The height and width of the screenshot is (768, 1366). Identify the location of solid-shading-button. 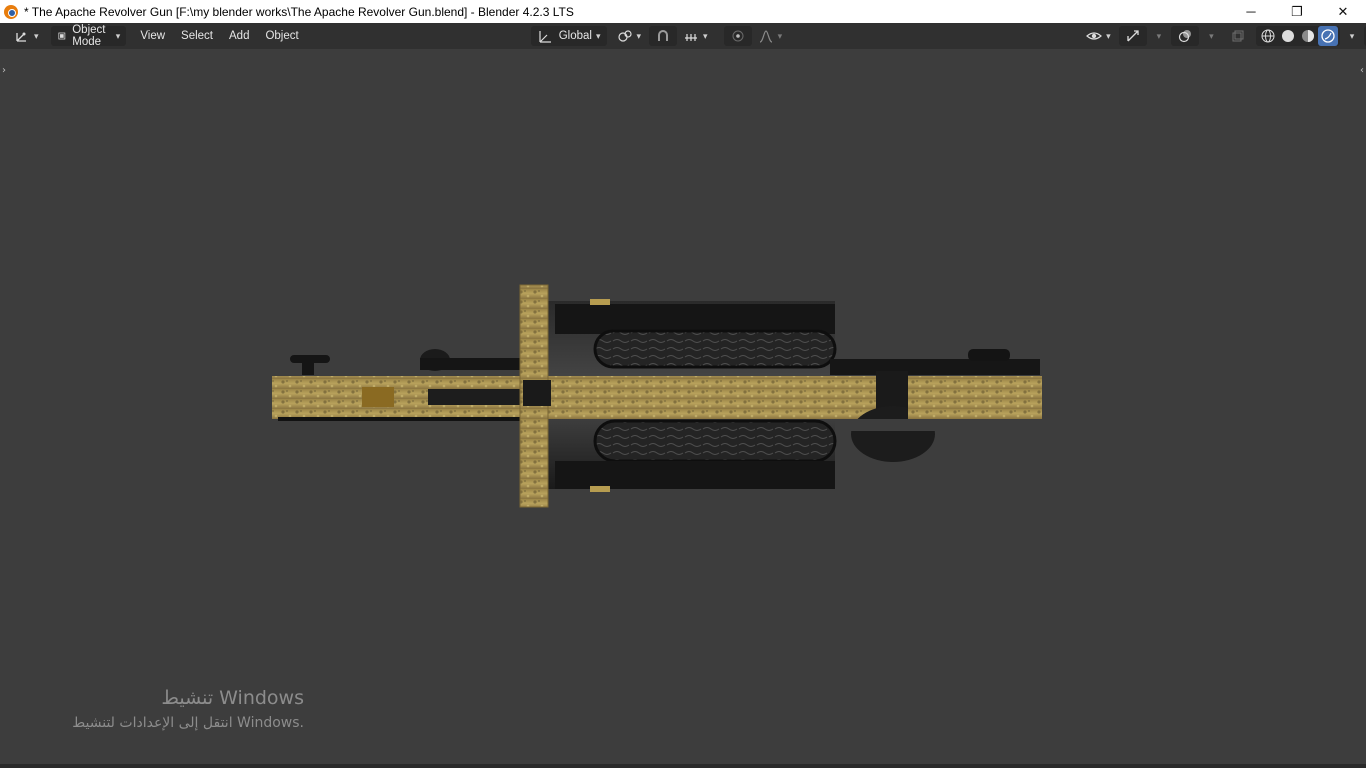
(1288, 36).